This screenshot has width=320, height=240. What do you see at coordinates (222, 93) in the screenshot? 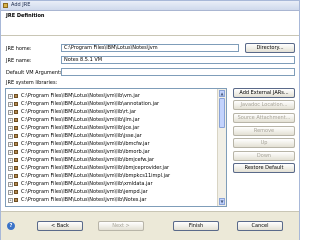
I see `scroll-up-icon: ▲` at bounding box center [222, 93].